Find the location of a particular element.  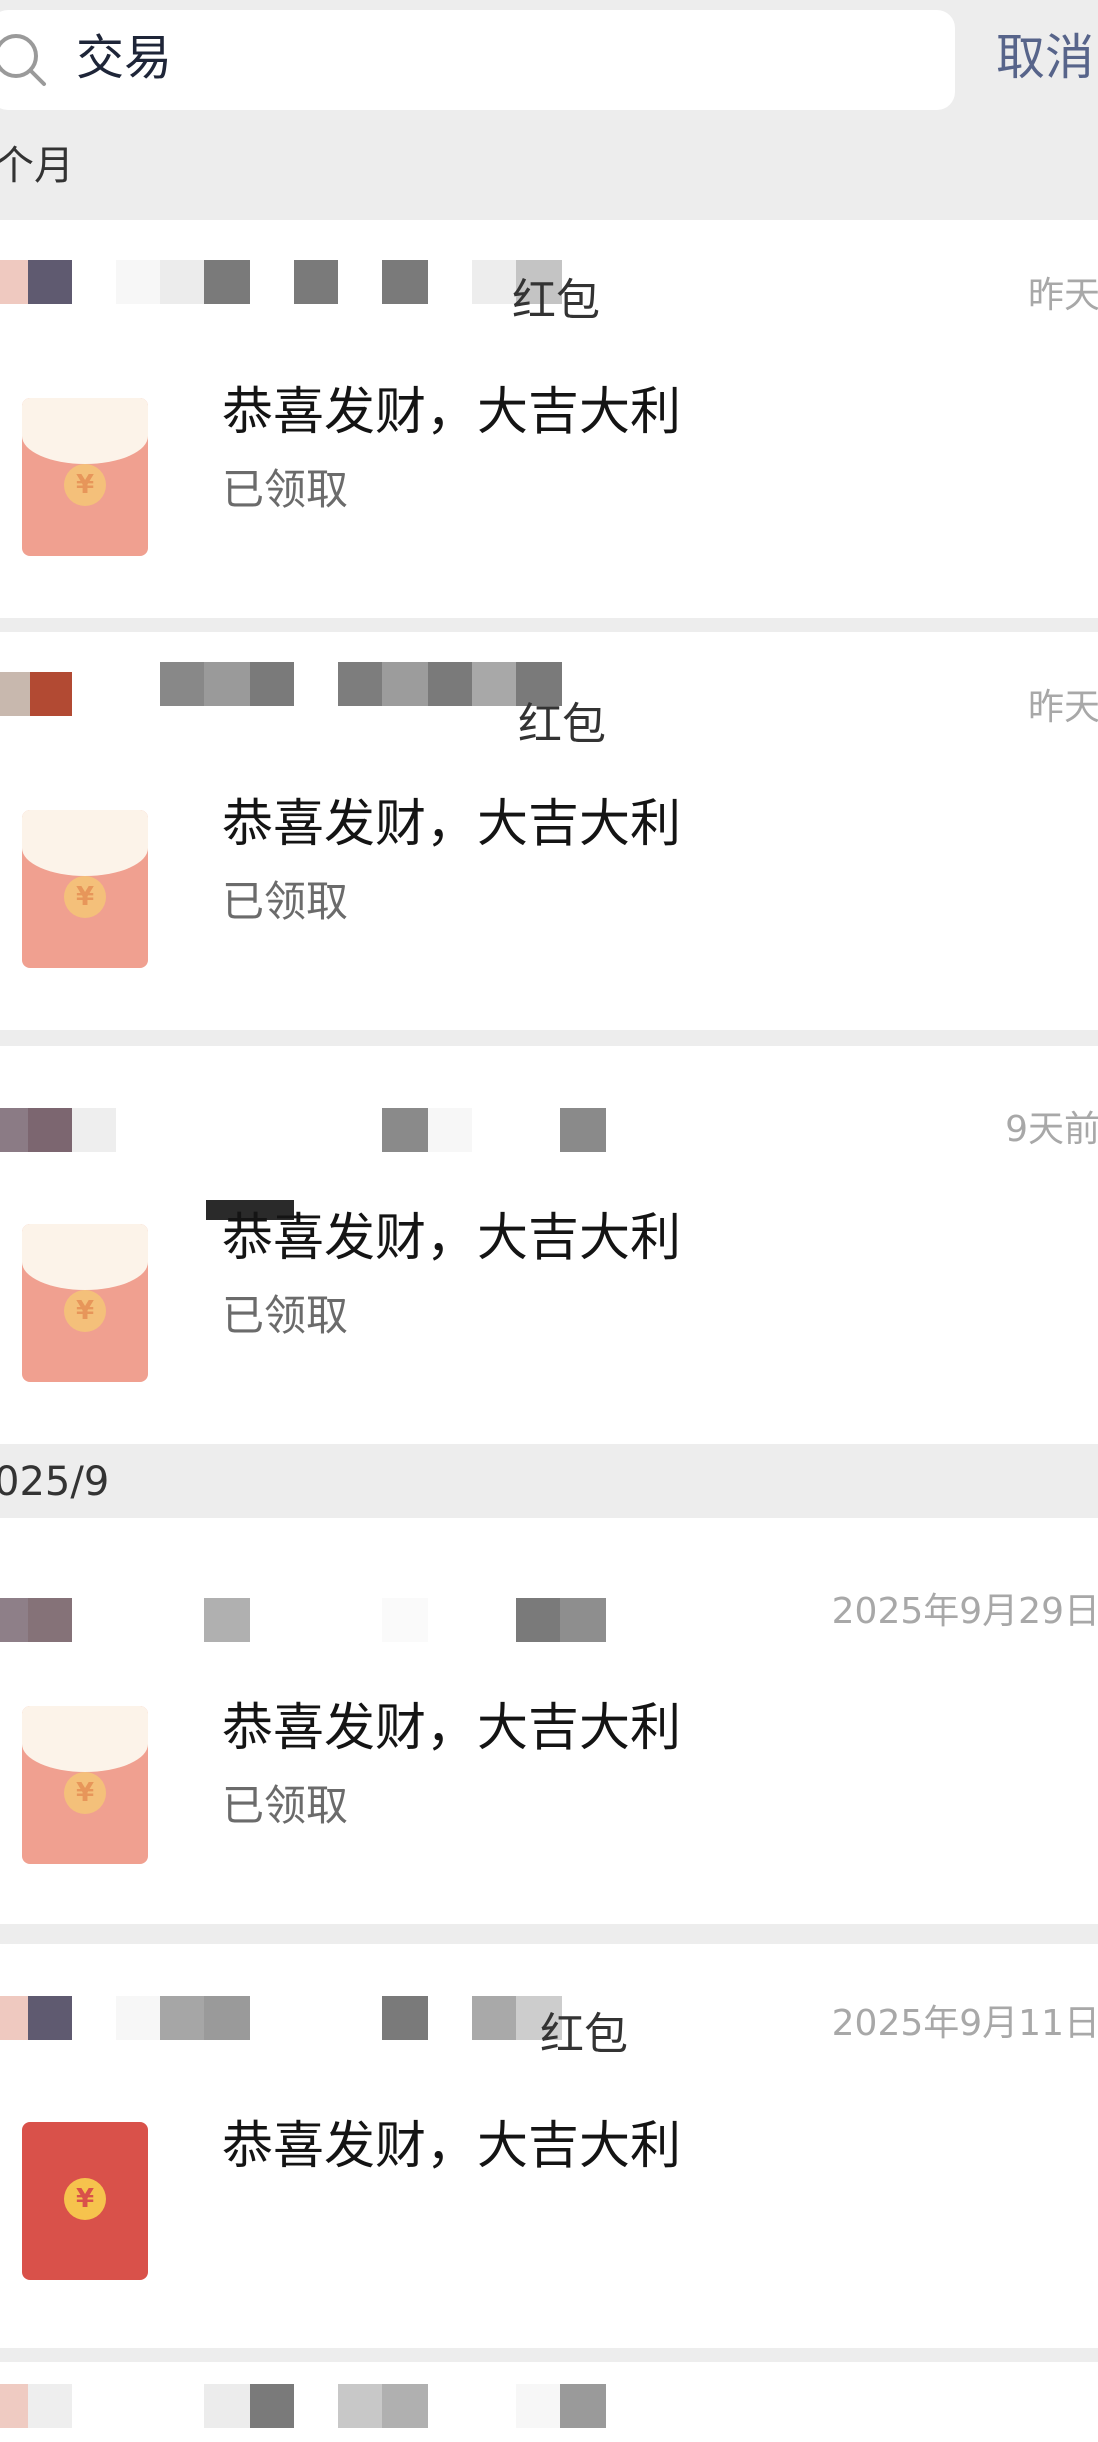

section-header-recent: 个月 is located at coordinates (37, 166).